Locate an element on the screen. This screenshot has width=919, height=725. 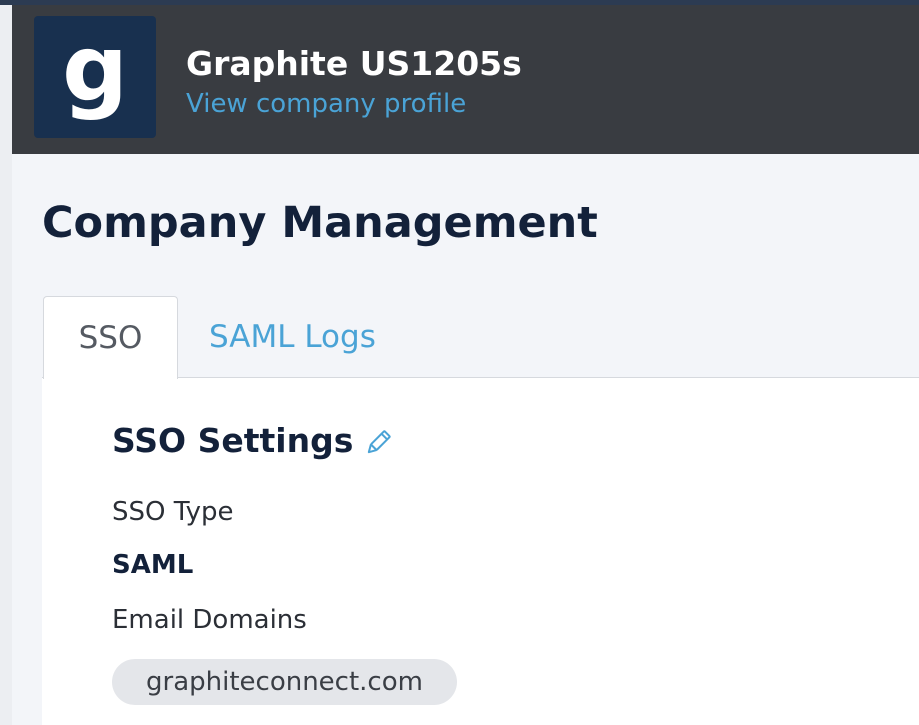
sso-type-label: SSO Type is located at coordinates (173, 512).